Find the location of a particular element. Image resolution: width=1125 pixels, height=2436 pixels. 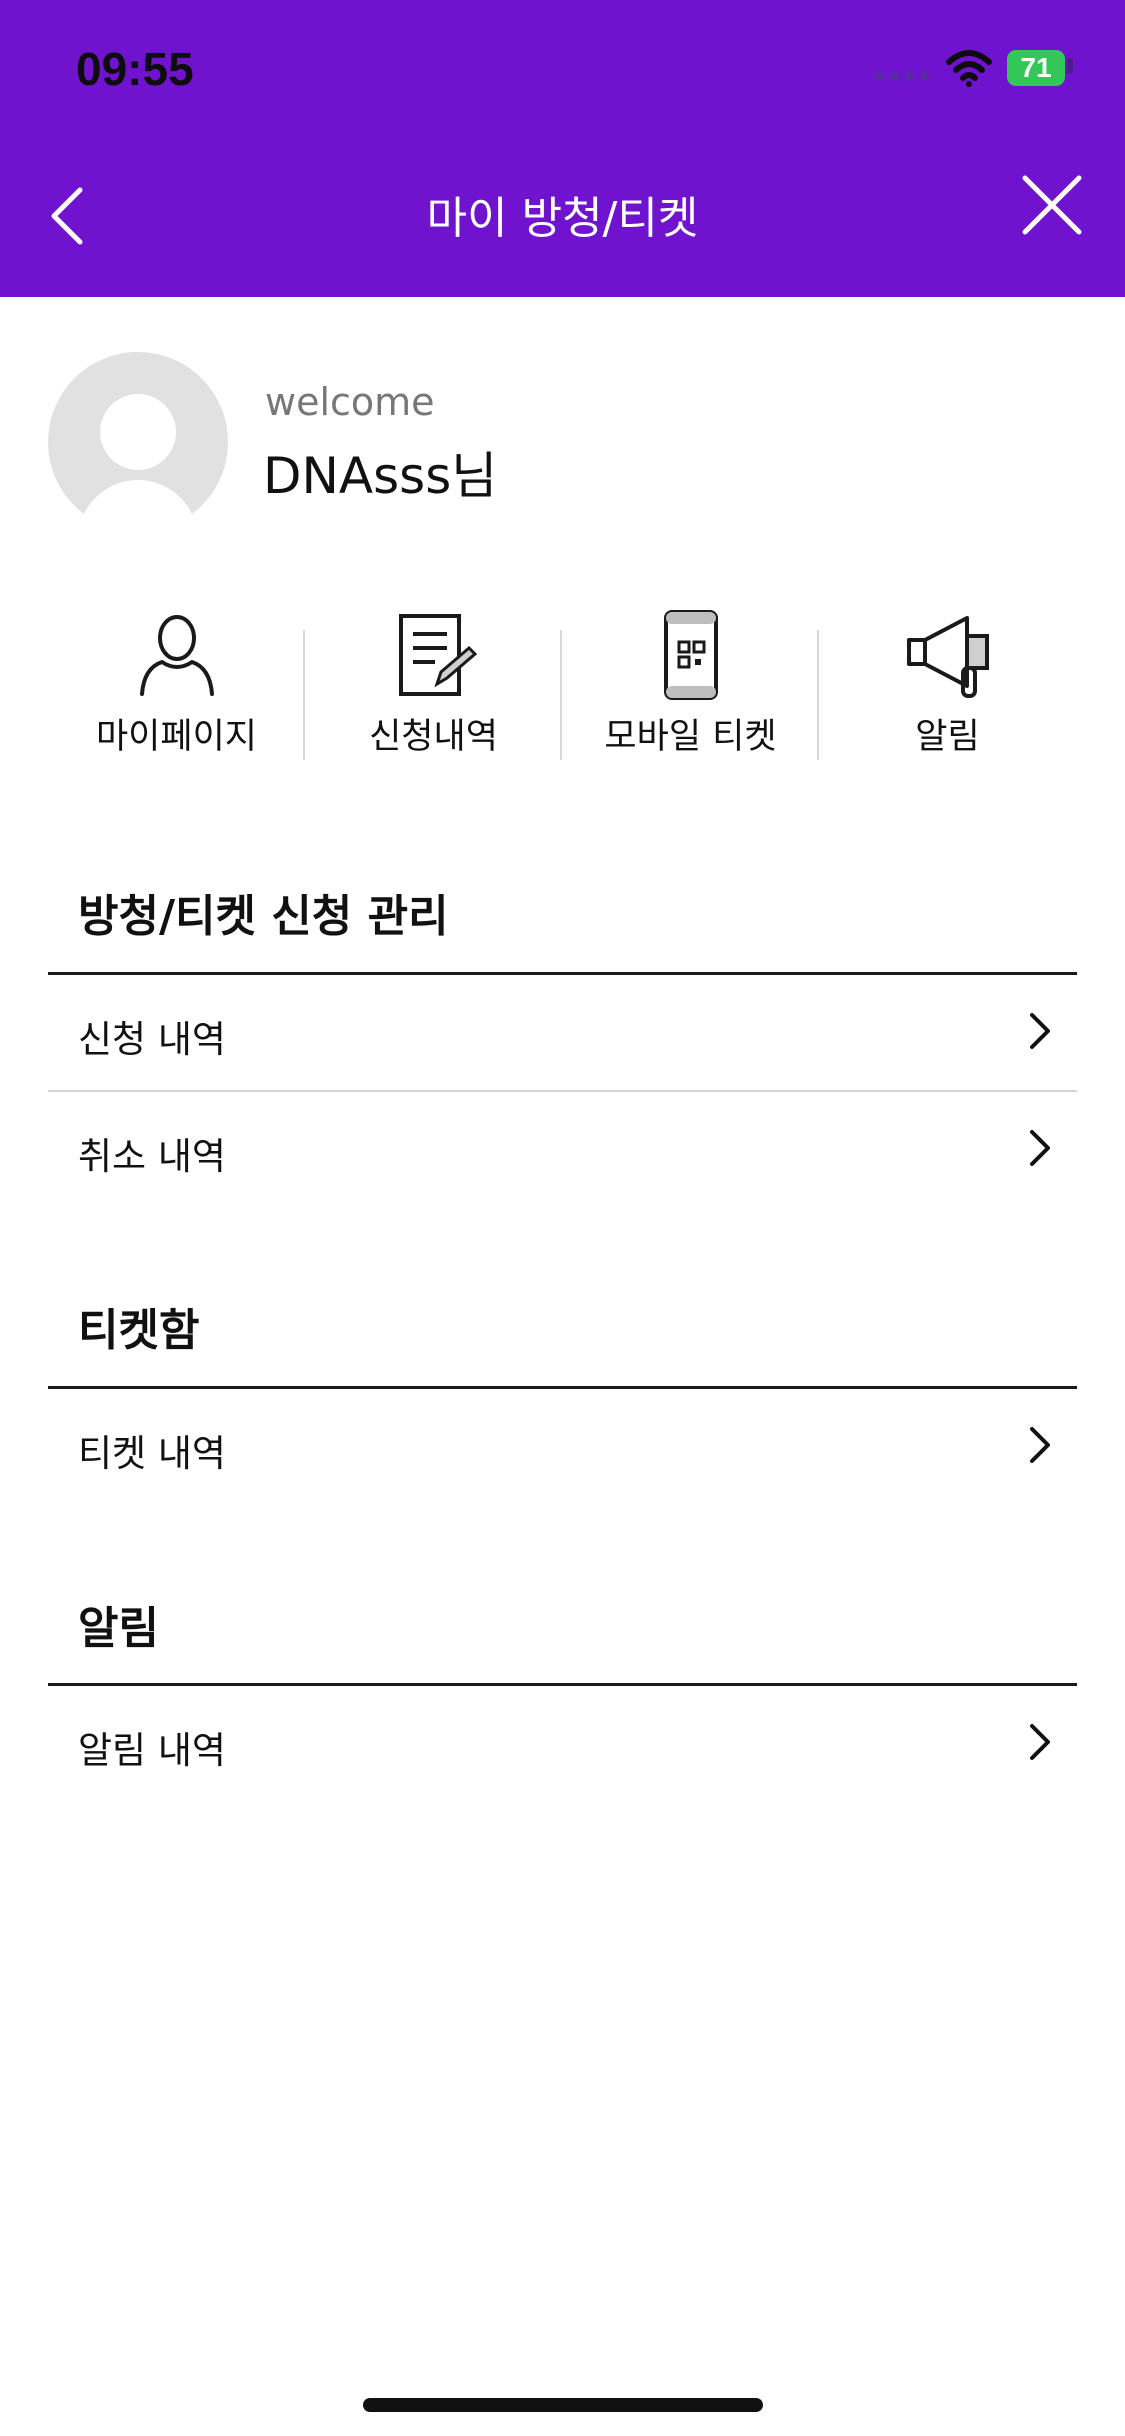

page-title: 마이 방청/티켓 is located at coordinates (562, 218).